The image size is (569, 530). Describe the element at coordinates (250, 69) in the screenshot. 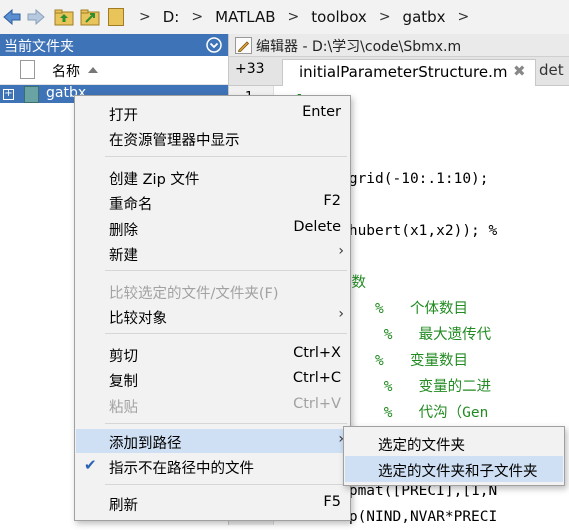

I see `tab-overflow-count: +33` at that location.